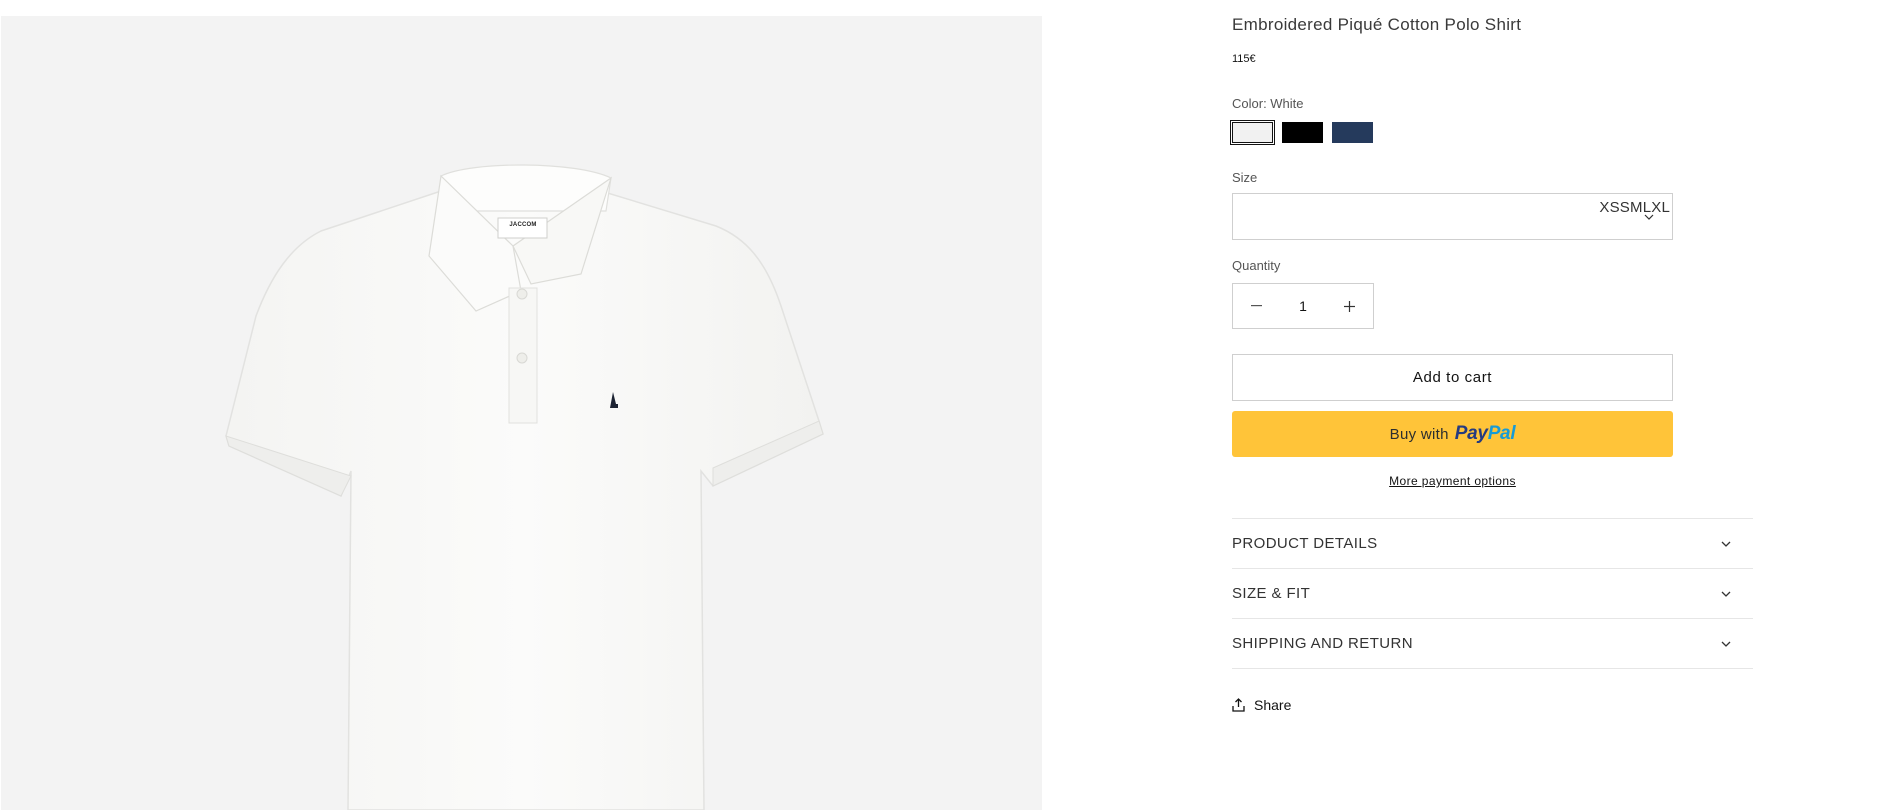 This screenshot has height=810, width=1887. I want to click on accordion-title: SHIPPING AND RETURN, so click(1322, 643).